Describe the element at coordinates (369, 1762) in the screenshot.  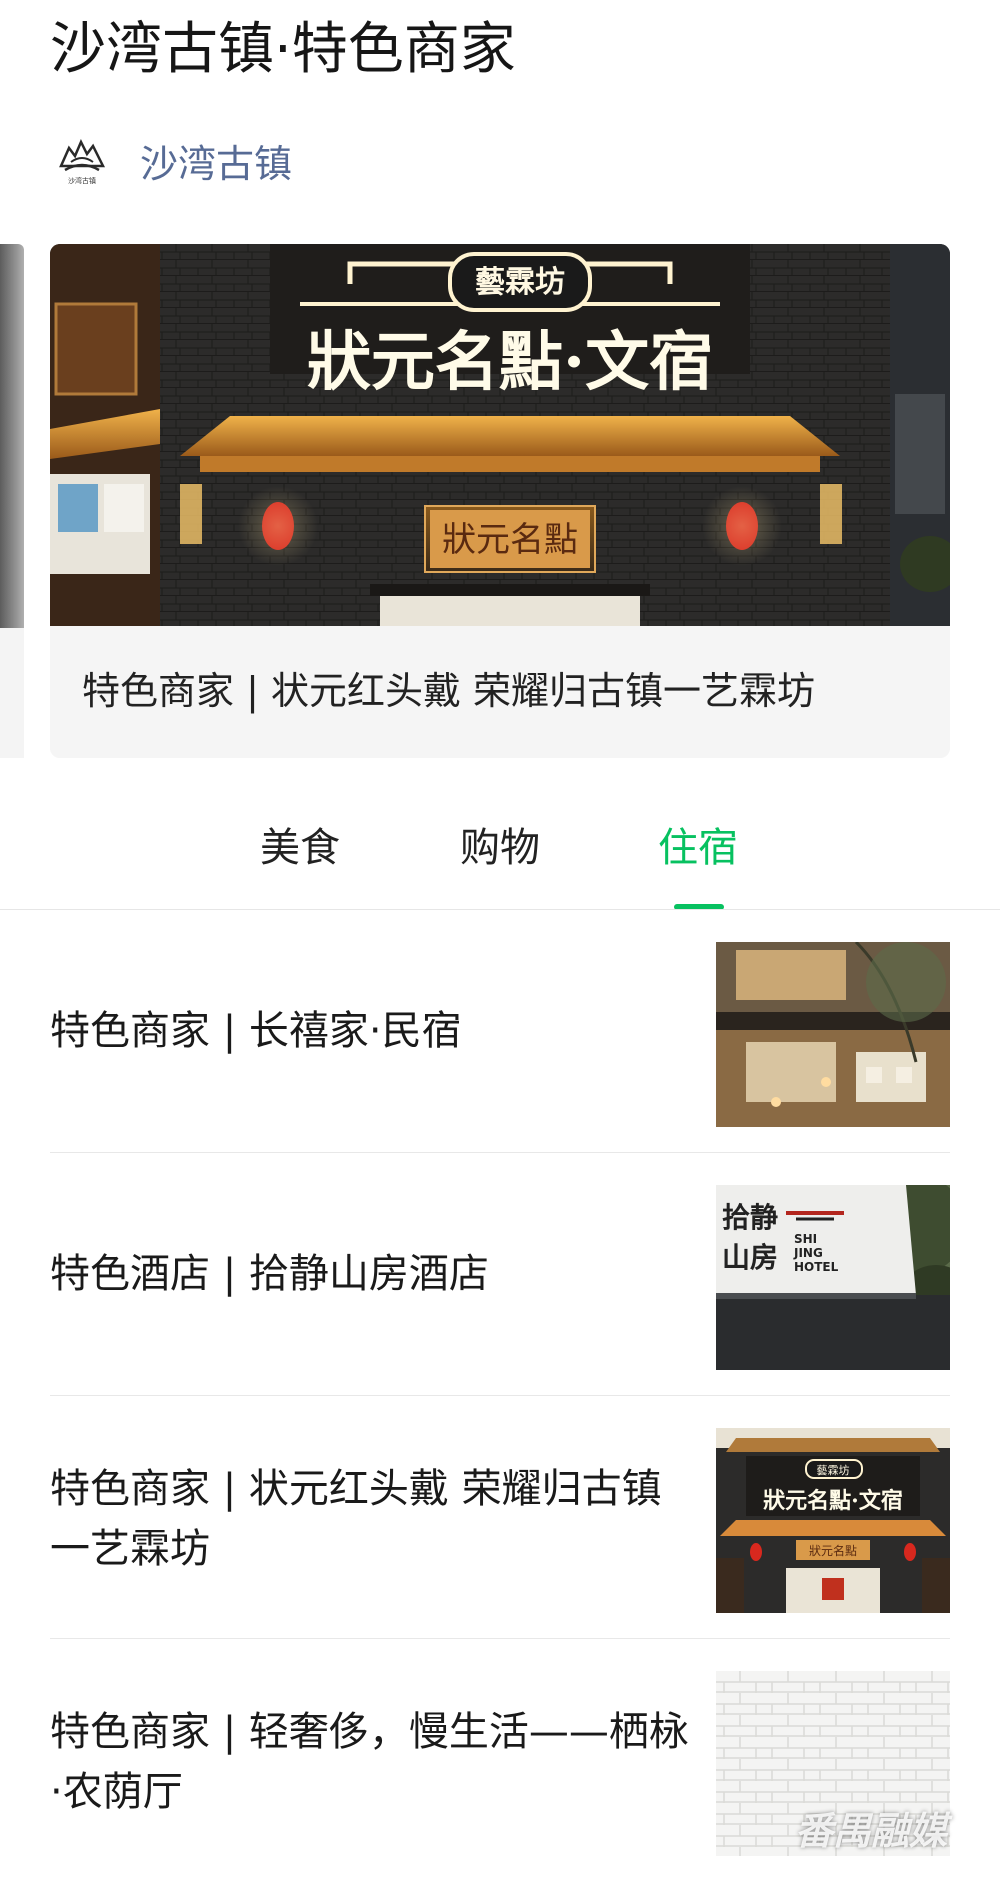
I see `list-item-title: 特色商家 | 轻奢侈，慢生活——栖栐·农荫厅` at that location.